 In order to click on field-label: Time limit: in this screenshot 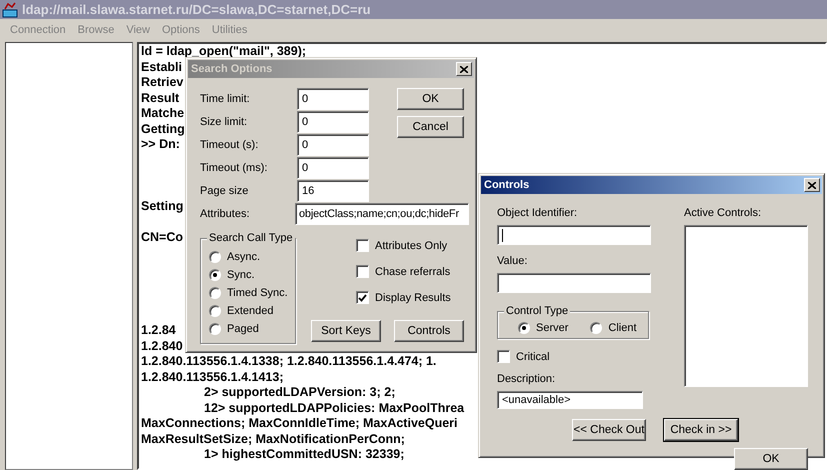, I will do `click(225, 99)`.